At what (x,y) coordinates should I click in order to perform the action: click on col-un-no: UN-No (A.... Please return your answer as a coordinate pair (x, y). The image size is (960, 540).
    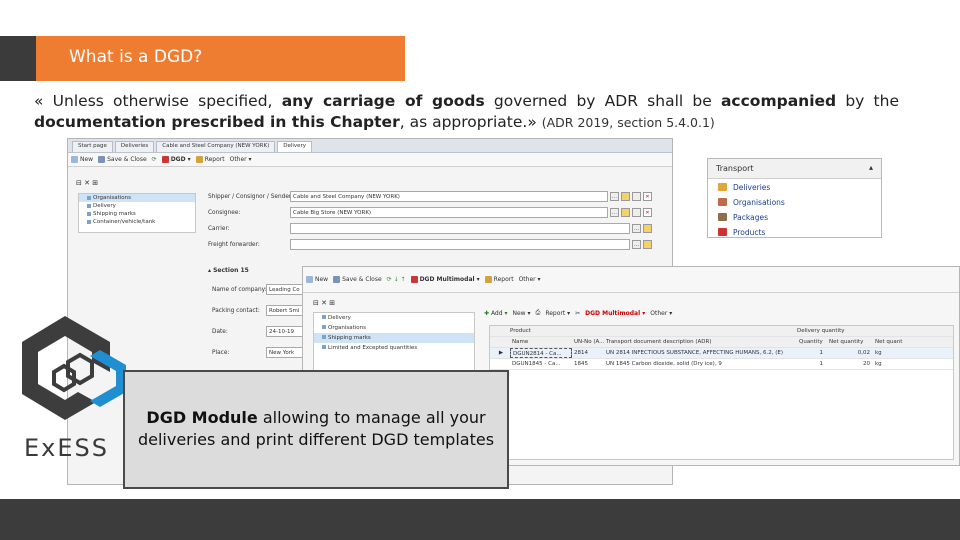
    Looking at the image, I should click on (588, 342).